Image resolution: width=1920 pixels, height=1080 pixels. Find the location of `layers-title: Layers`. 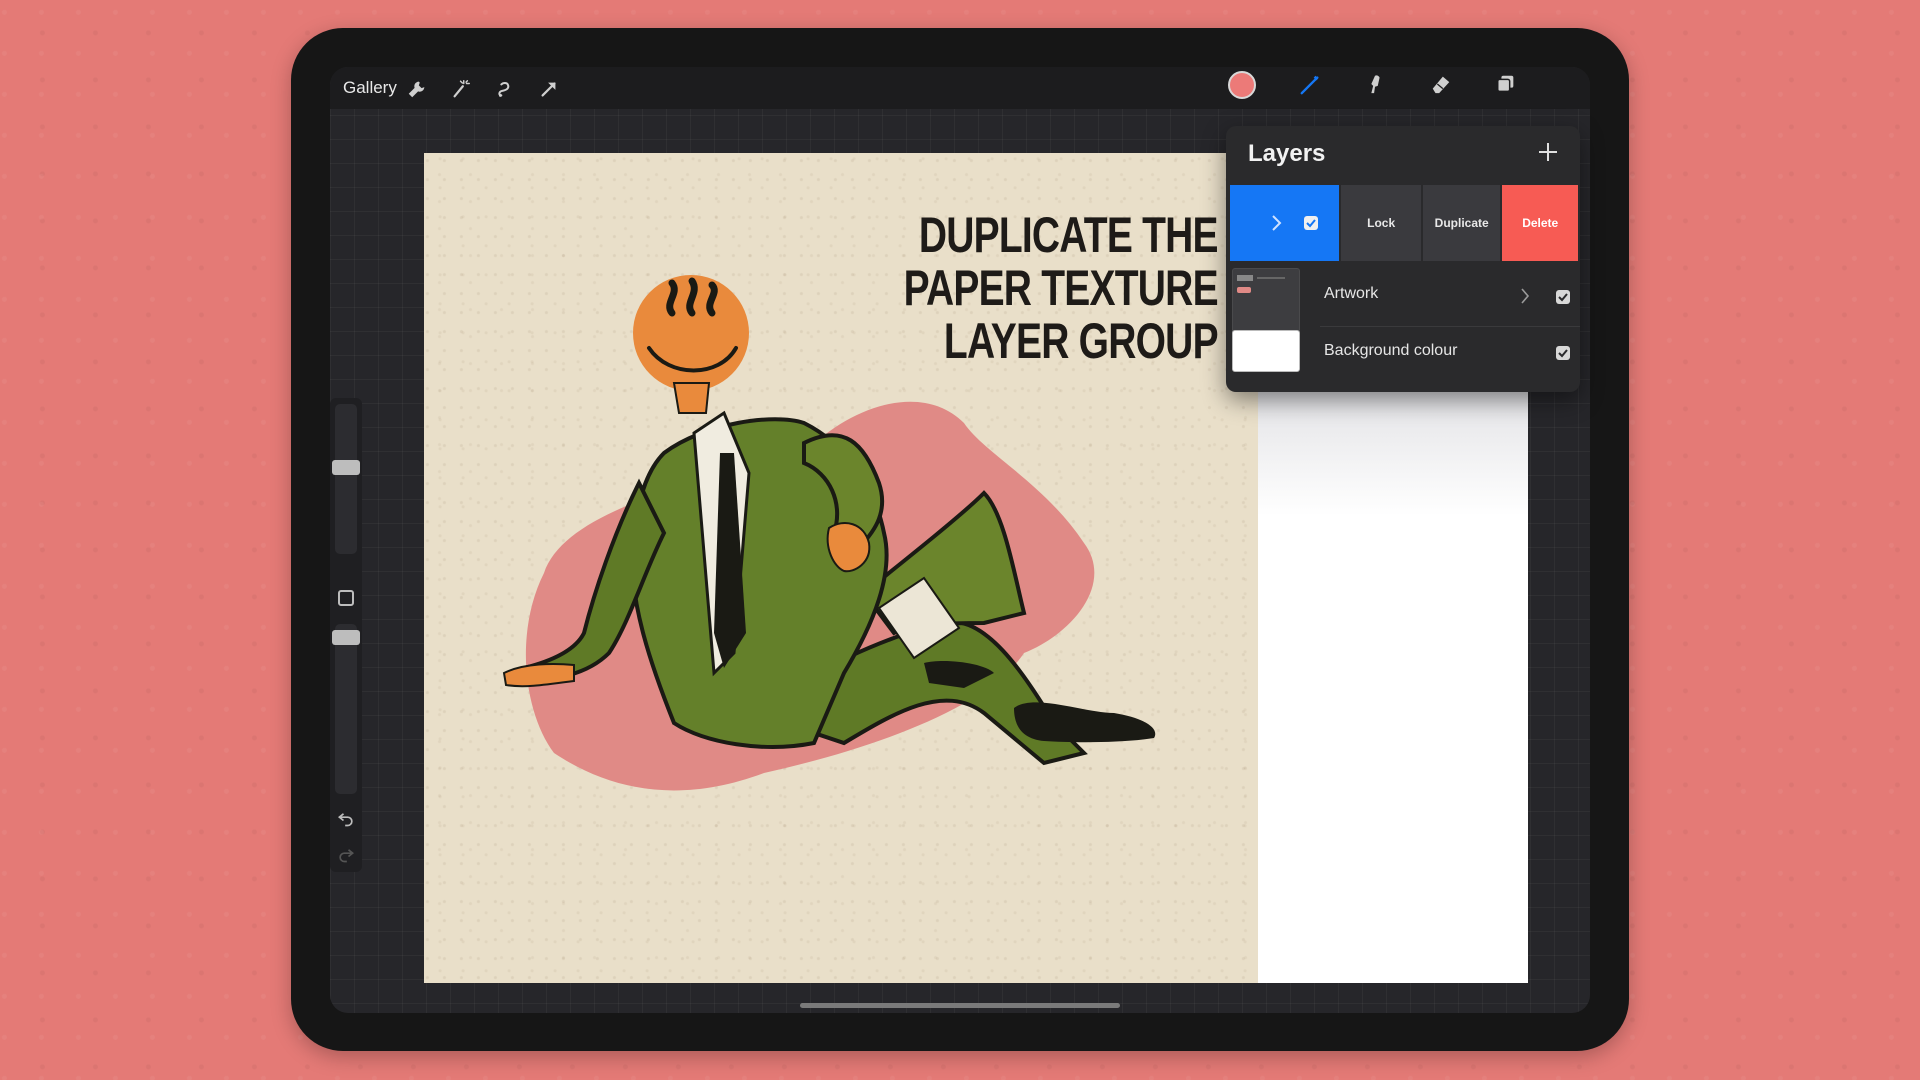

layers-title: Layers is located at coordinates (1287, 153).